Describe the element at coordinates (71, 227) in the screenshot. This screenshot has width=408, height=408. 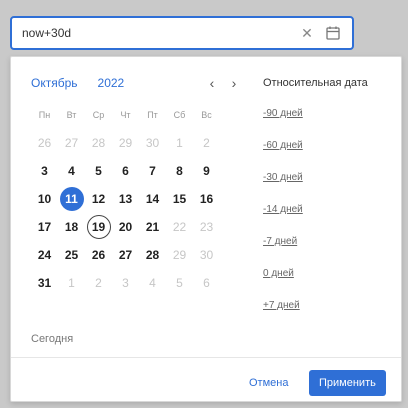
I see `calendar-day: 18` at that location.